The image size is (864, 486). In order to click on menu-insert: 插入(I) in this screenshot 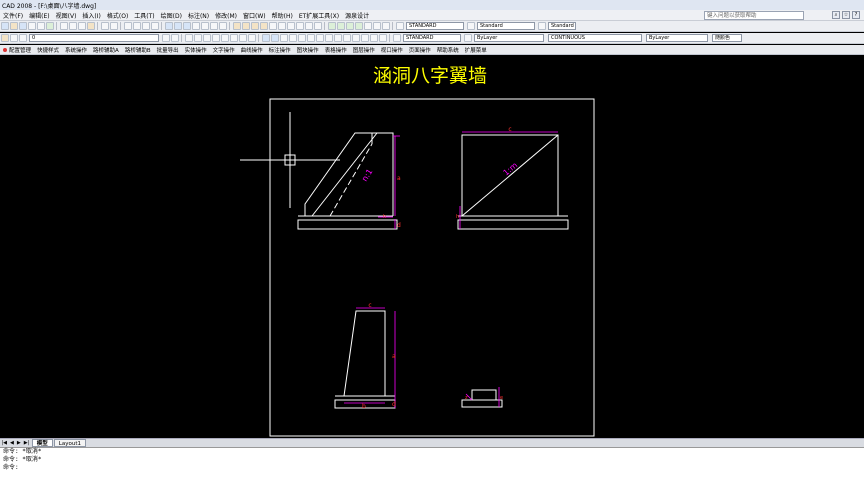, I will do `click(91, 15)`.